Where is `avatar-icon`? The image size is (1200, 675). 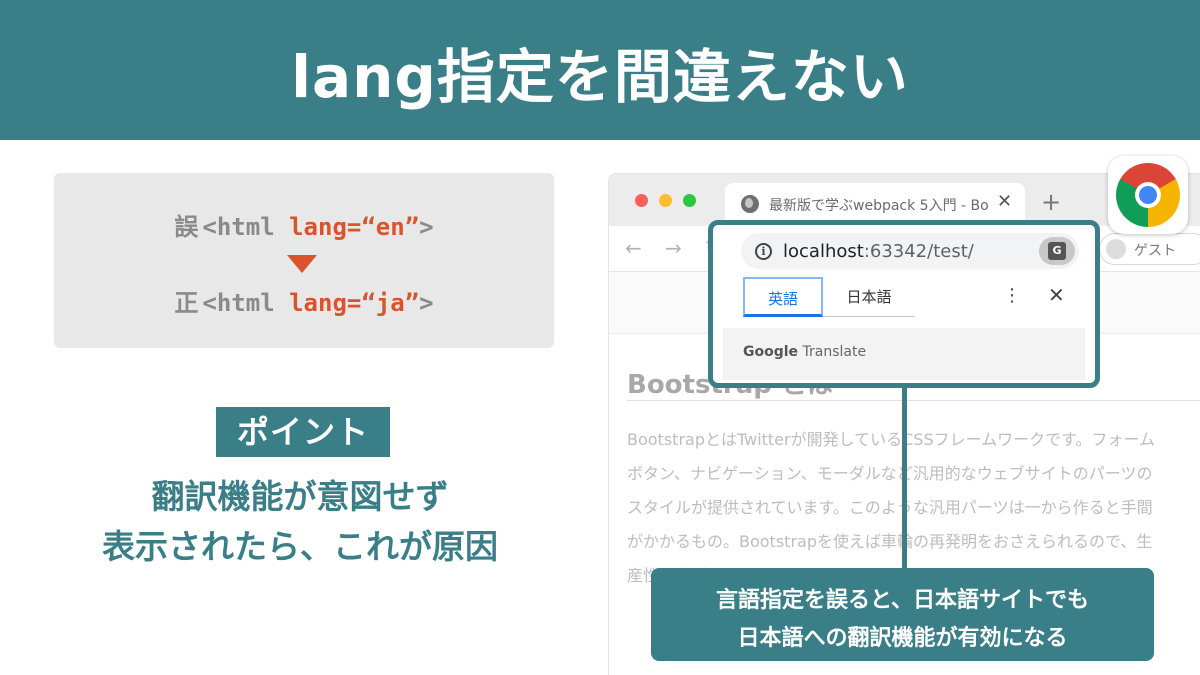 avatar-icon is located at coordinates (1116, 249).